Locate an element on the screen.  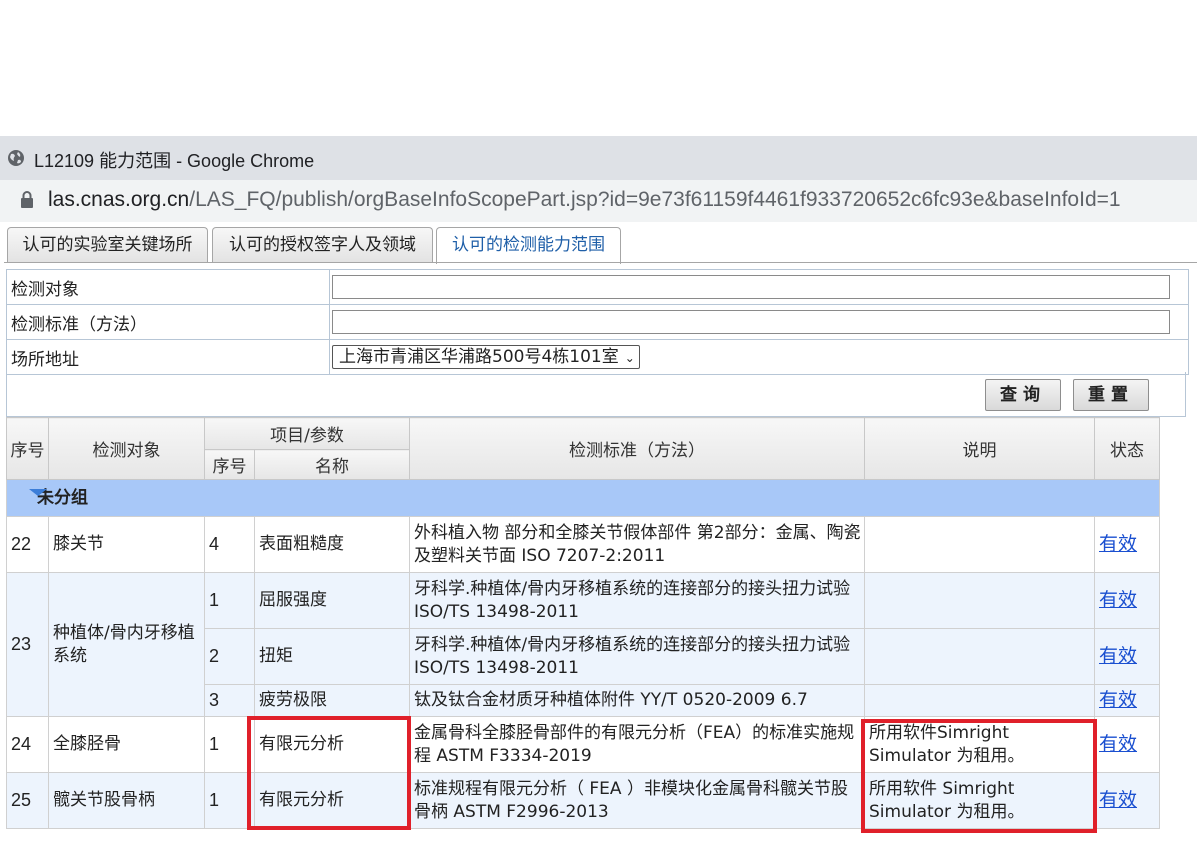
object-cell is located at coordinates (759, 287).